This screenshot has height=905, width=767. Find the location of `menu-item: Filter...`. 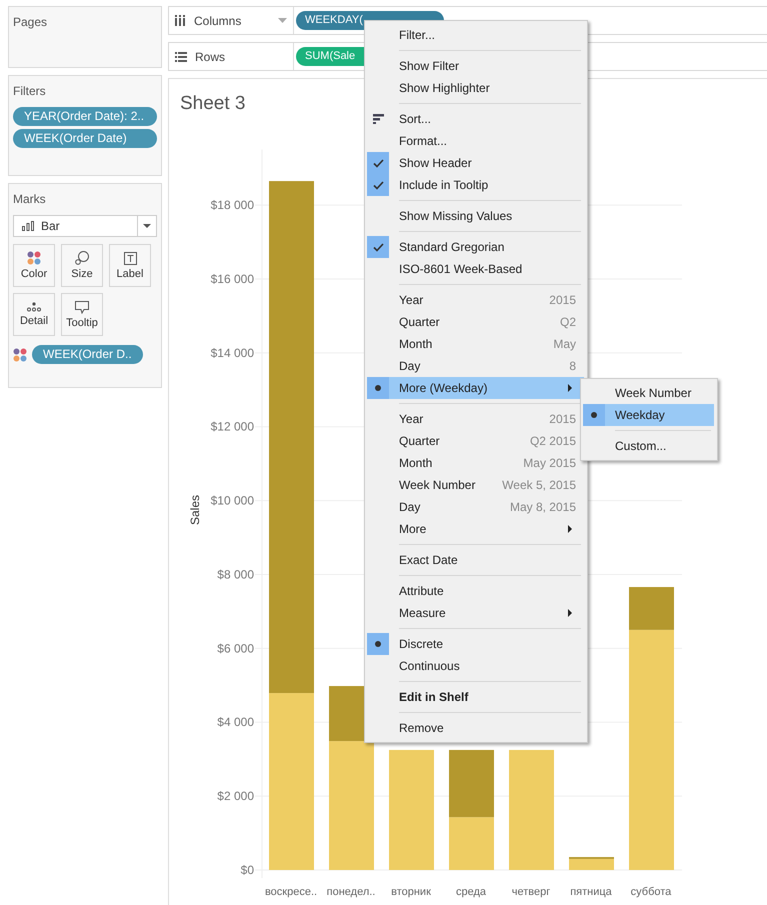

menu-item: Filter... is located at coordinates (475, 35).